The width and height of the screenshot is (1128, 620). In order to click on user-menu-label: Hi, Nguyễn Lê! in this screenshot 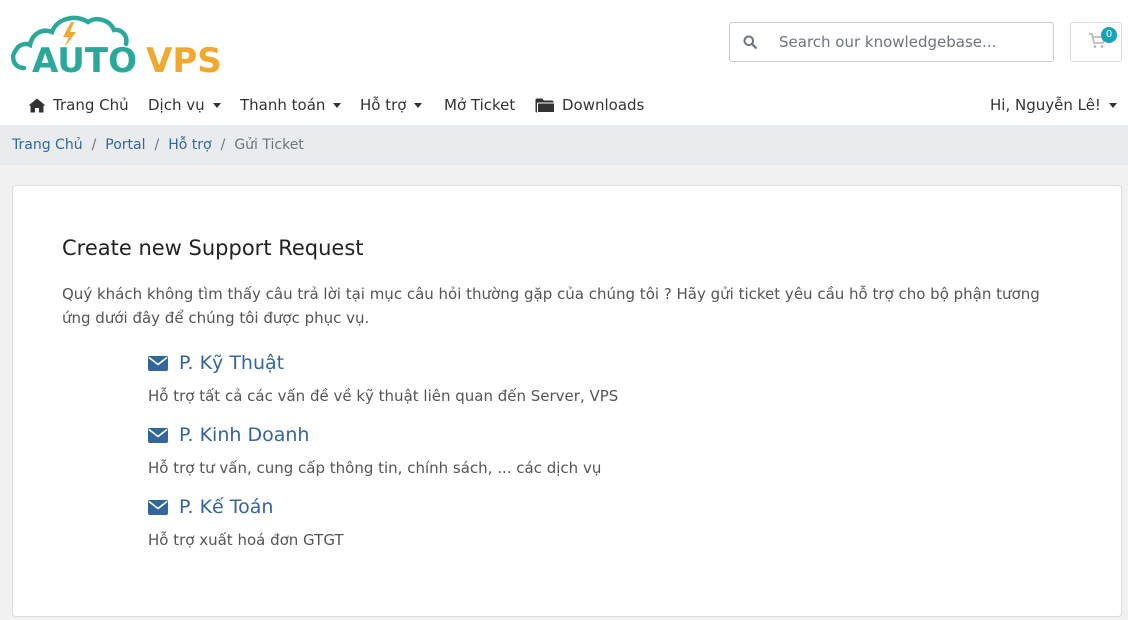, I will do `click(1045, 105)`.